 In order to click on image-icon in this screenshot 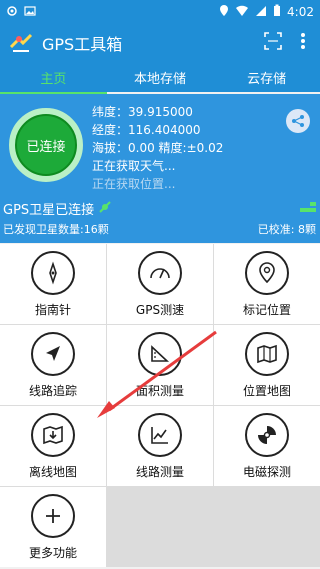, I will do `click(30, 12)`.